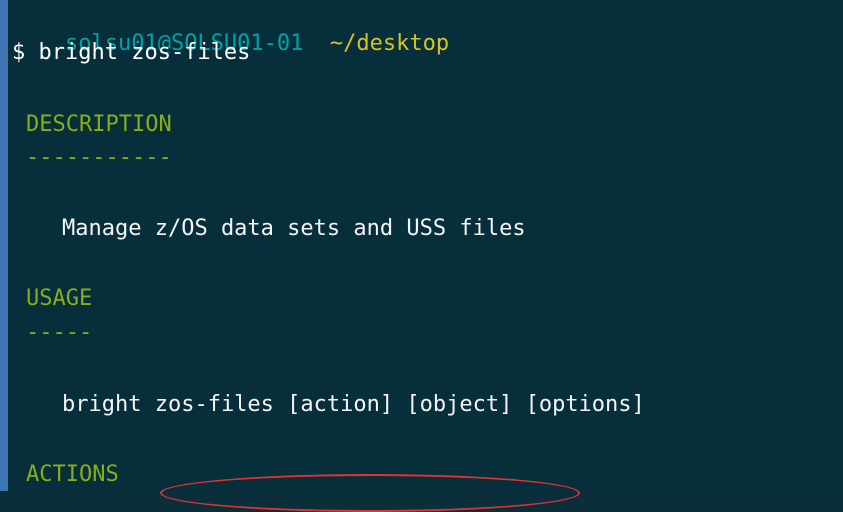  What do you see at coordinates (59, 332) in the screenshot?
I see `usage-rule: -----` at bounding box center [59, 332].